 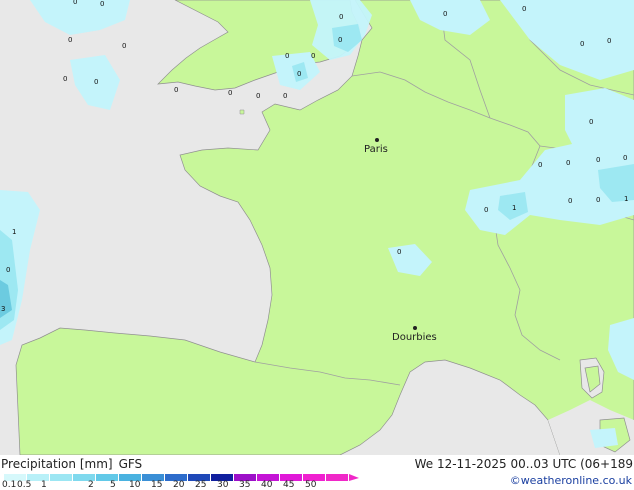 What do you see at coordinates (9, 485) in the screenshot?
I see `scale-tick-label: 0.1` at bounding box center [9, 485].